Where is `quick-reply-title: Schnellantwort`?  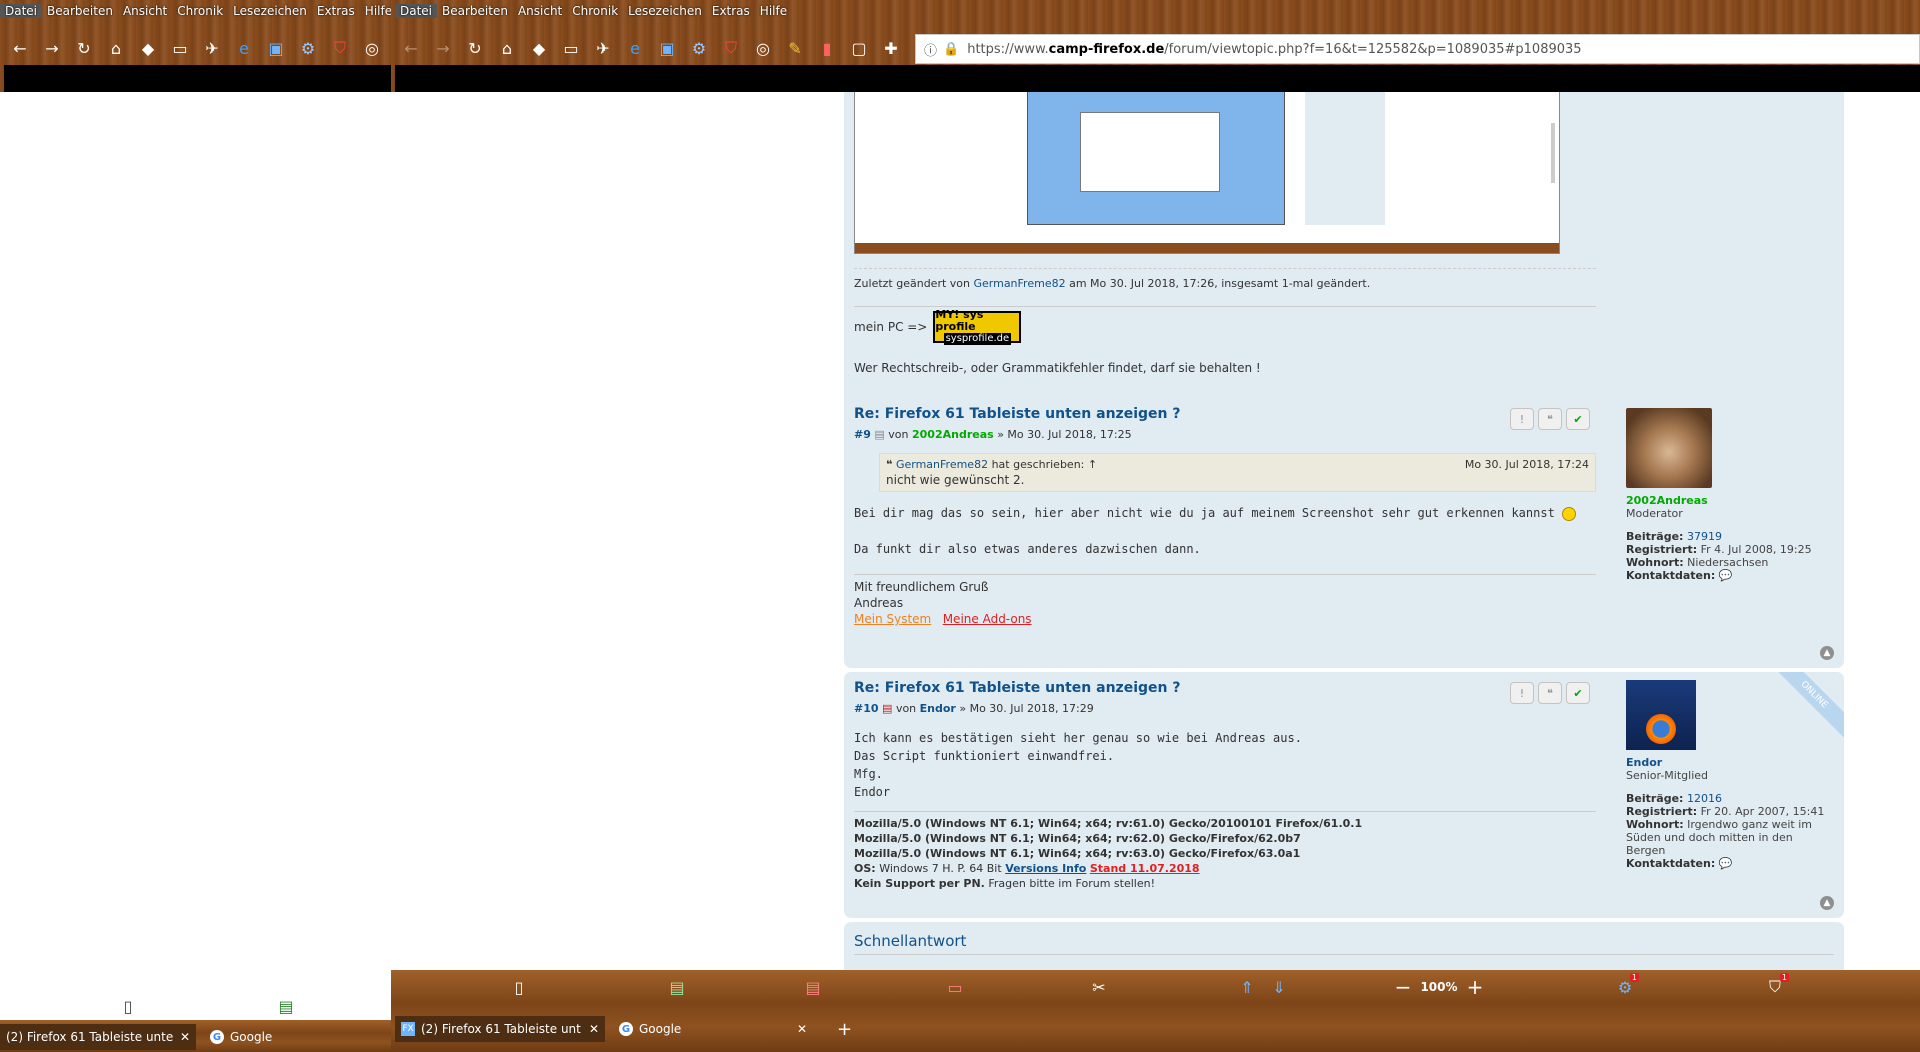
quick-reply-title: Schnellantwort is located at coordinates (1344, 943).